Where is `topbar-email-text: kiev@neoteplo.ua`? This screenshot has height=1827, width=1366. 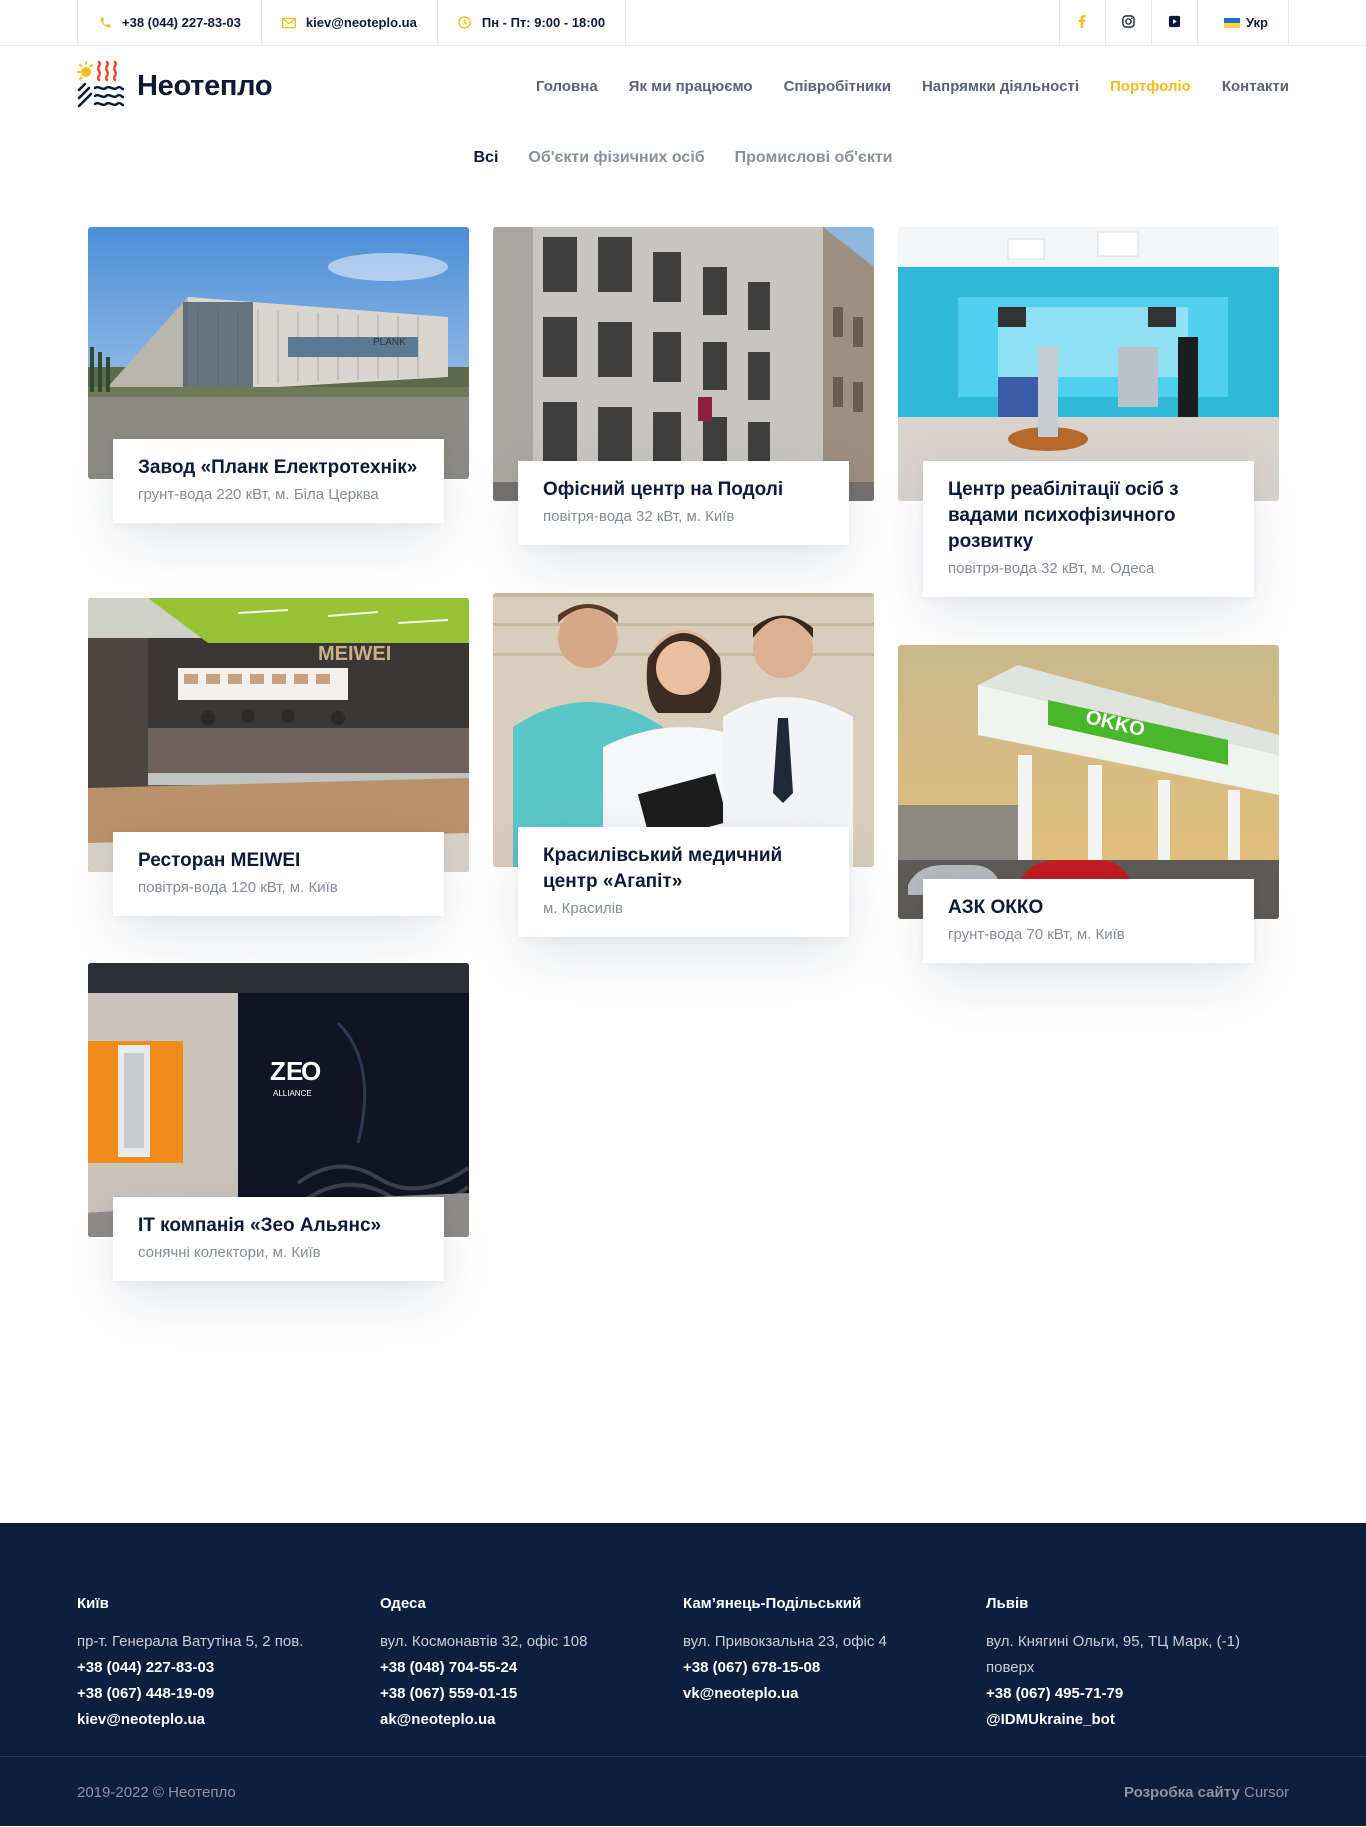
topbar-email-text: kiev@neoteplo.ua is located at coordinates (361, 22).